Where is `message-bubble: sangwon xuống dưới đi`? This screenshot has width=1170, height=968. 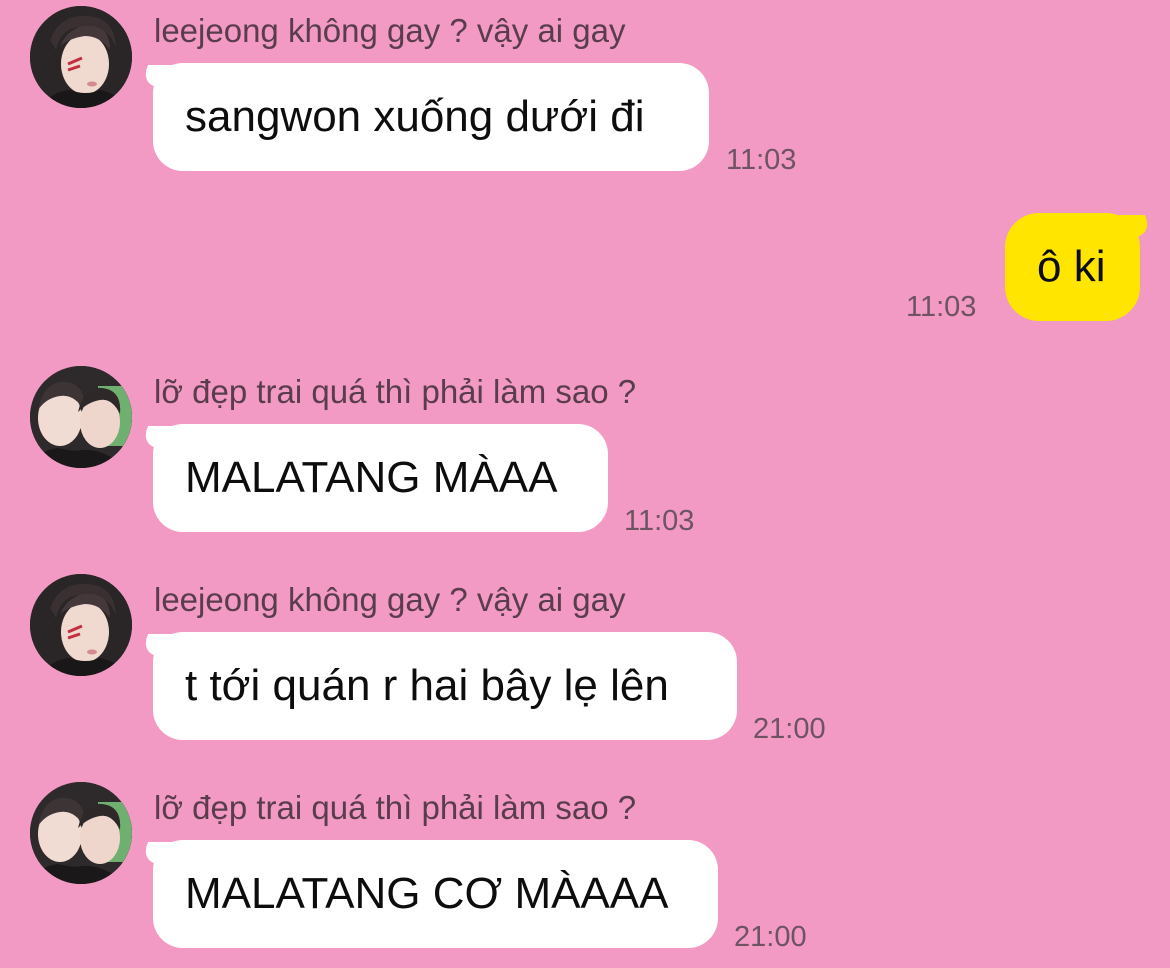 message-bubble: sangwon xuống dưới đi is located at coordinates (431, 117).